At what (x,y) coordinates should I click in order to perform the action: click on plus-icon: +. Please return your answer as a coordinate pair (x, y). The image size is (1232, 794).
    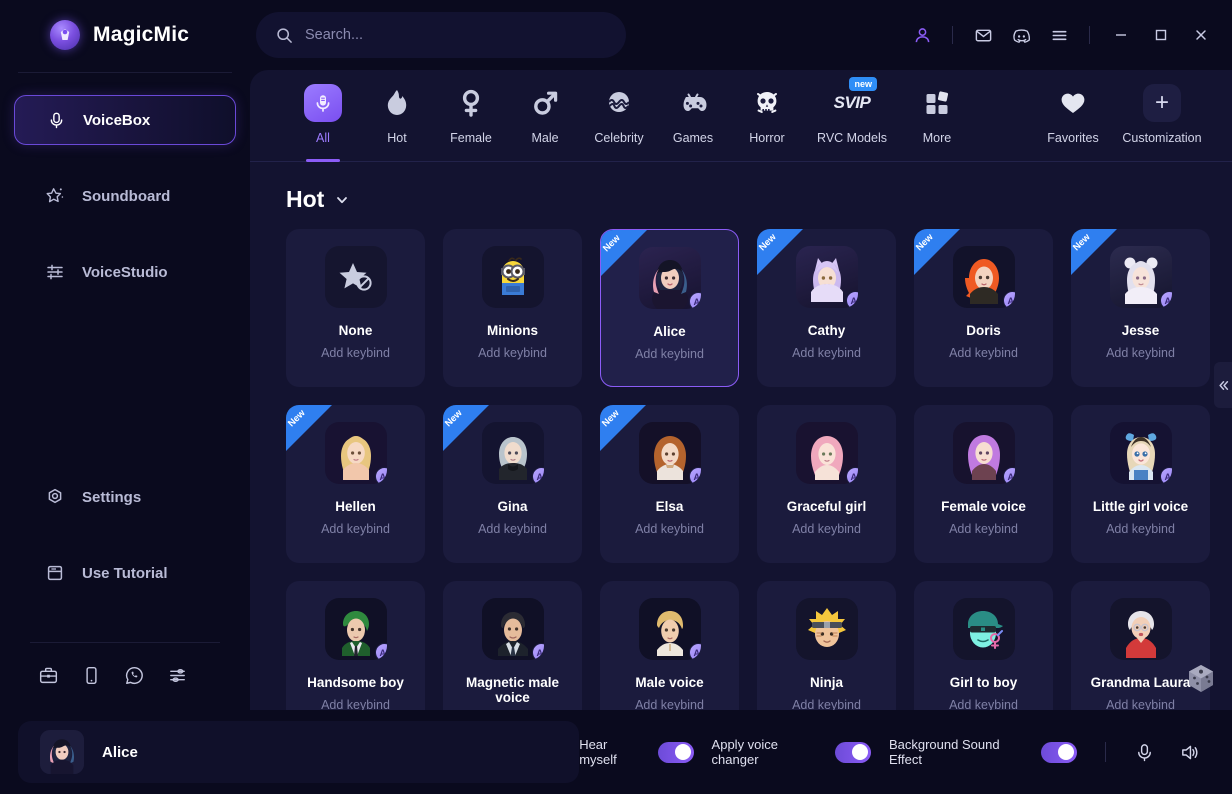
    Looking at the image, I should click on (1162, 103).